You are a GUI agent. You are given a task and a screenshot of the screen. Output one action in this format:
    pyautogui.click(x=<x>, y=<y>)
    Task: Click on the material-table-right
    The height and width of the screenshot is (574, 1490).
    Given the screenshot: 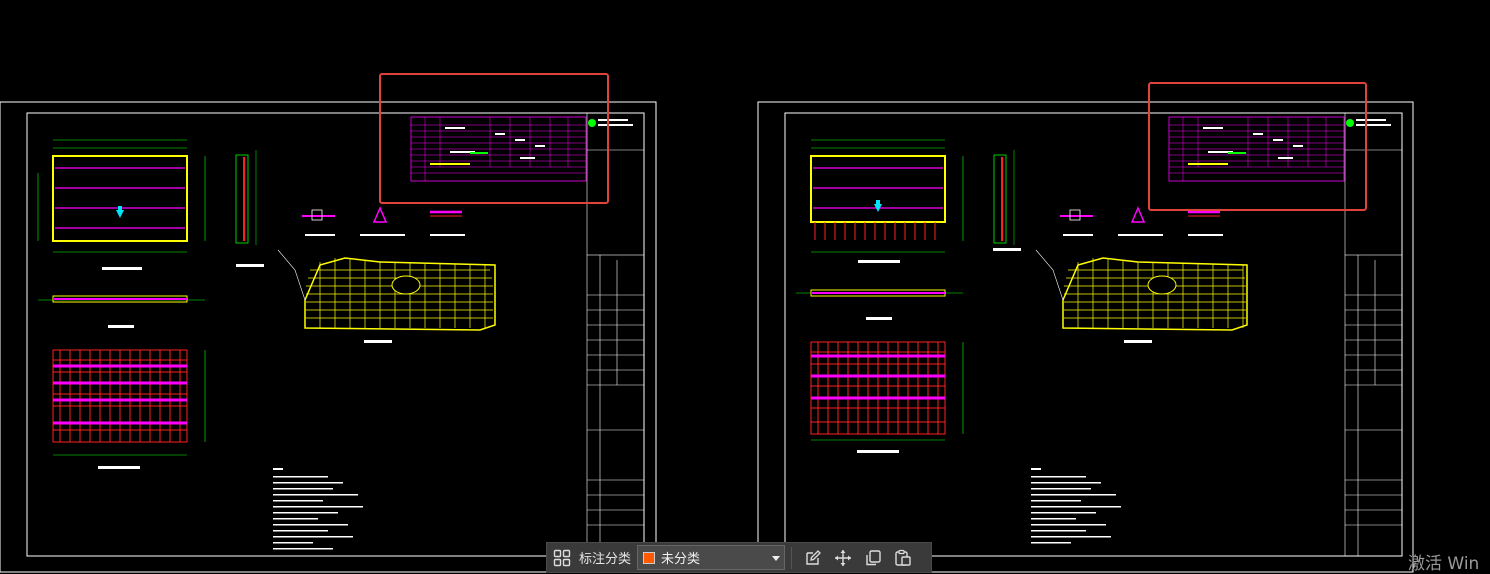 What is the action you would take?
    pyautogui.click(x=1279, y=149)
    